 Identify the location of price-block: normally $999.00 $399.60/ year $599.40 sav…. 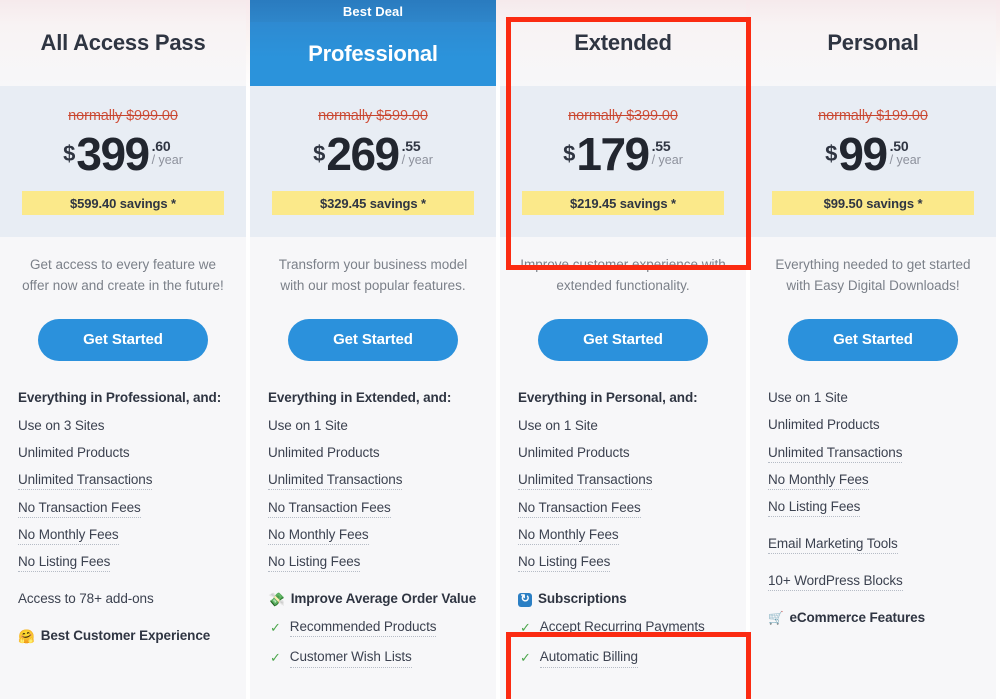
(123, 161).